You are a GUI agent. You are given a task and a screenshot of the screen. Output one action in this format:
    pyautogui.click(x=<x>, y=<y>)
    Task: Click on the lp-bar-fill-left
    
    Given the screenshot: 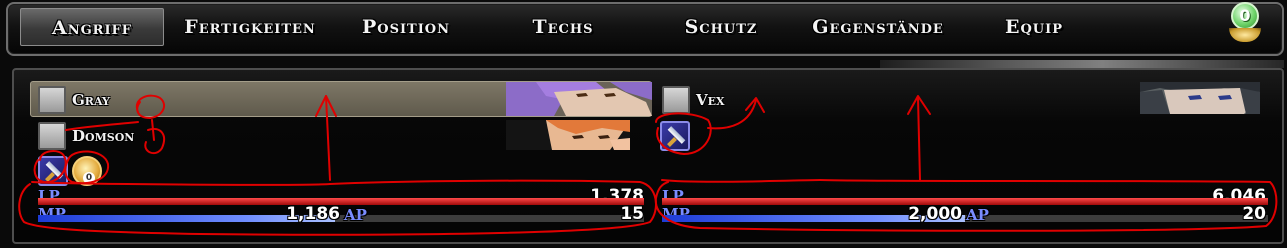 What is the action you would take?
    pyautogui.click(x=341, y=201)
    